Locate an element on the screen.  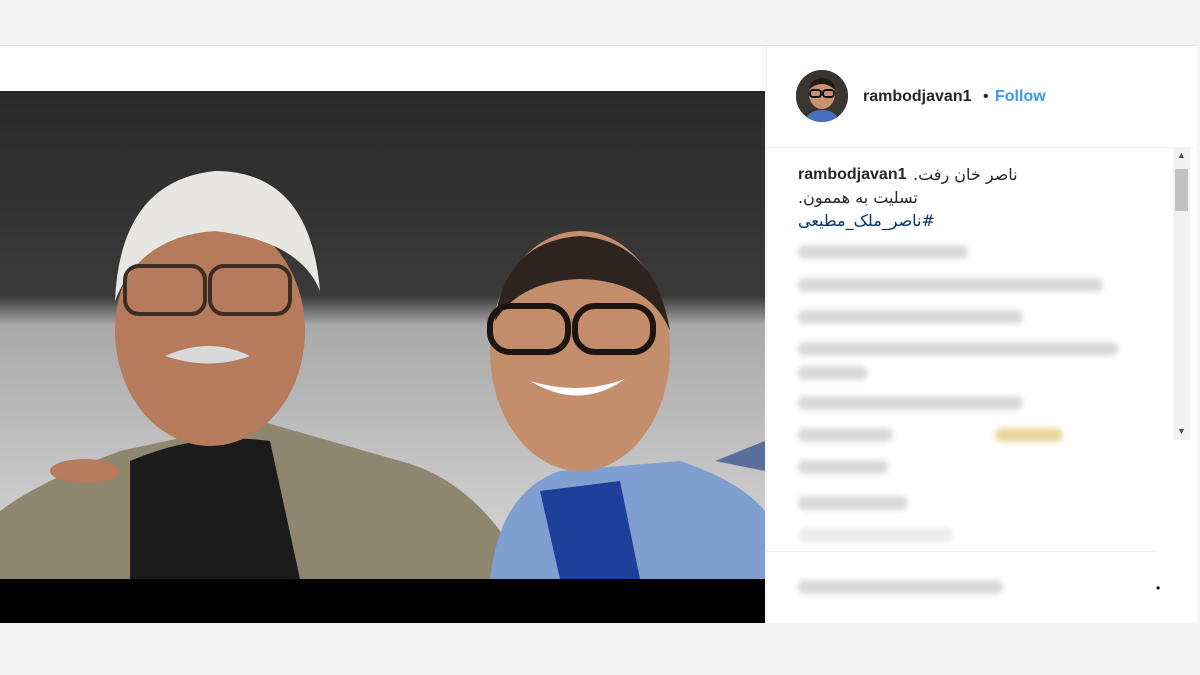
avatar is located at coordinates (822, 96).